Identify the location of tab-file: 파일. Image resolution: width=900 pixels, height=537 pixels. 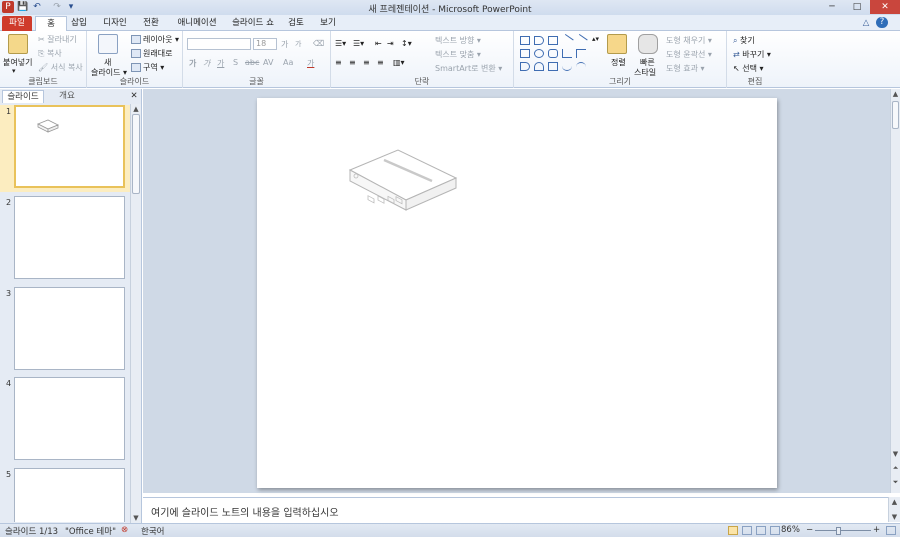
(17, 23).